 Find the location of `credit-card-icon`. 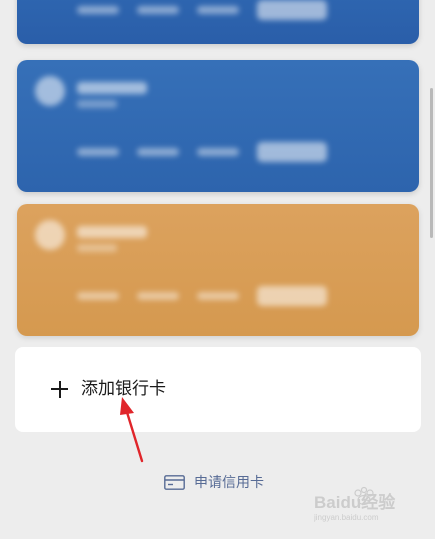

credit-card-icon is located at coordinates (174, 482).